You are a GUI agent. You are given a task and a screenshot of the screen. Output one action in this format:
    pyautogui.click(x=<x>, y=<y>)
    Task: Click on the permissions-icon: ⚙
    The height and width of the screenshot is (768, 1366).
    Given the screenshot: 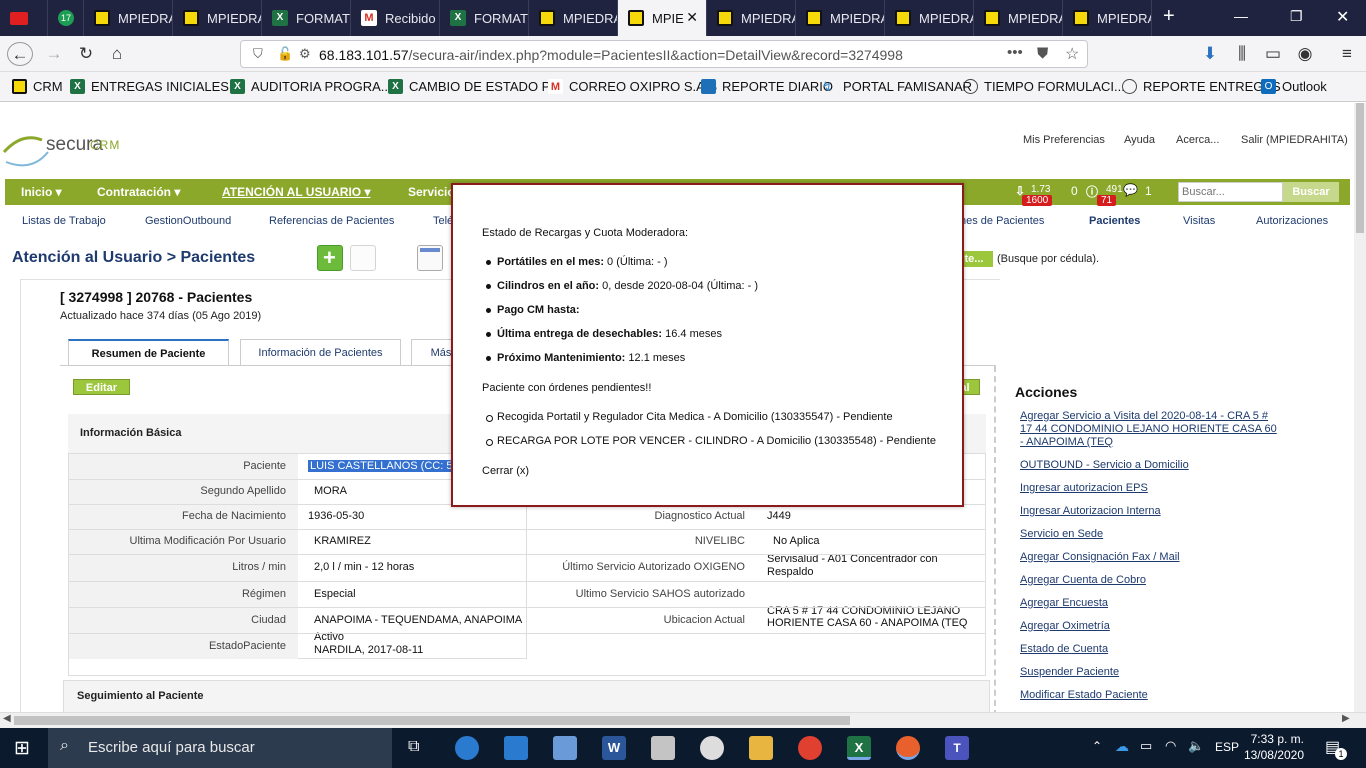 What is the action you would take?
    pyautogui.click(x=305, y=54)
    